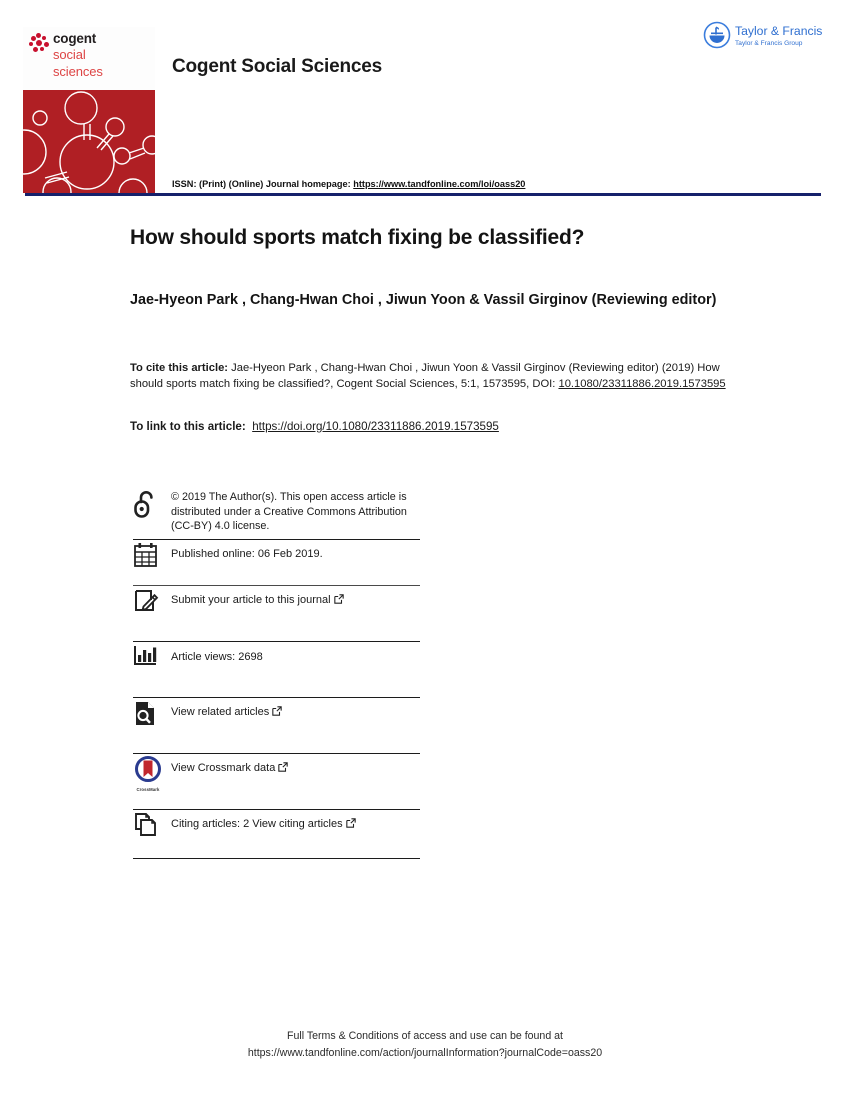  What do you see at coordinates (152, 655) in the screenshot?
I see `bar-chart-icon` at bounding box center [152, 655].